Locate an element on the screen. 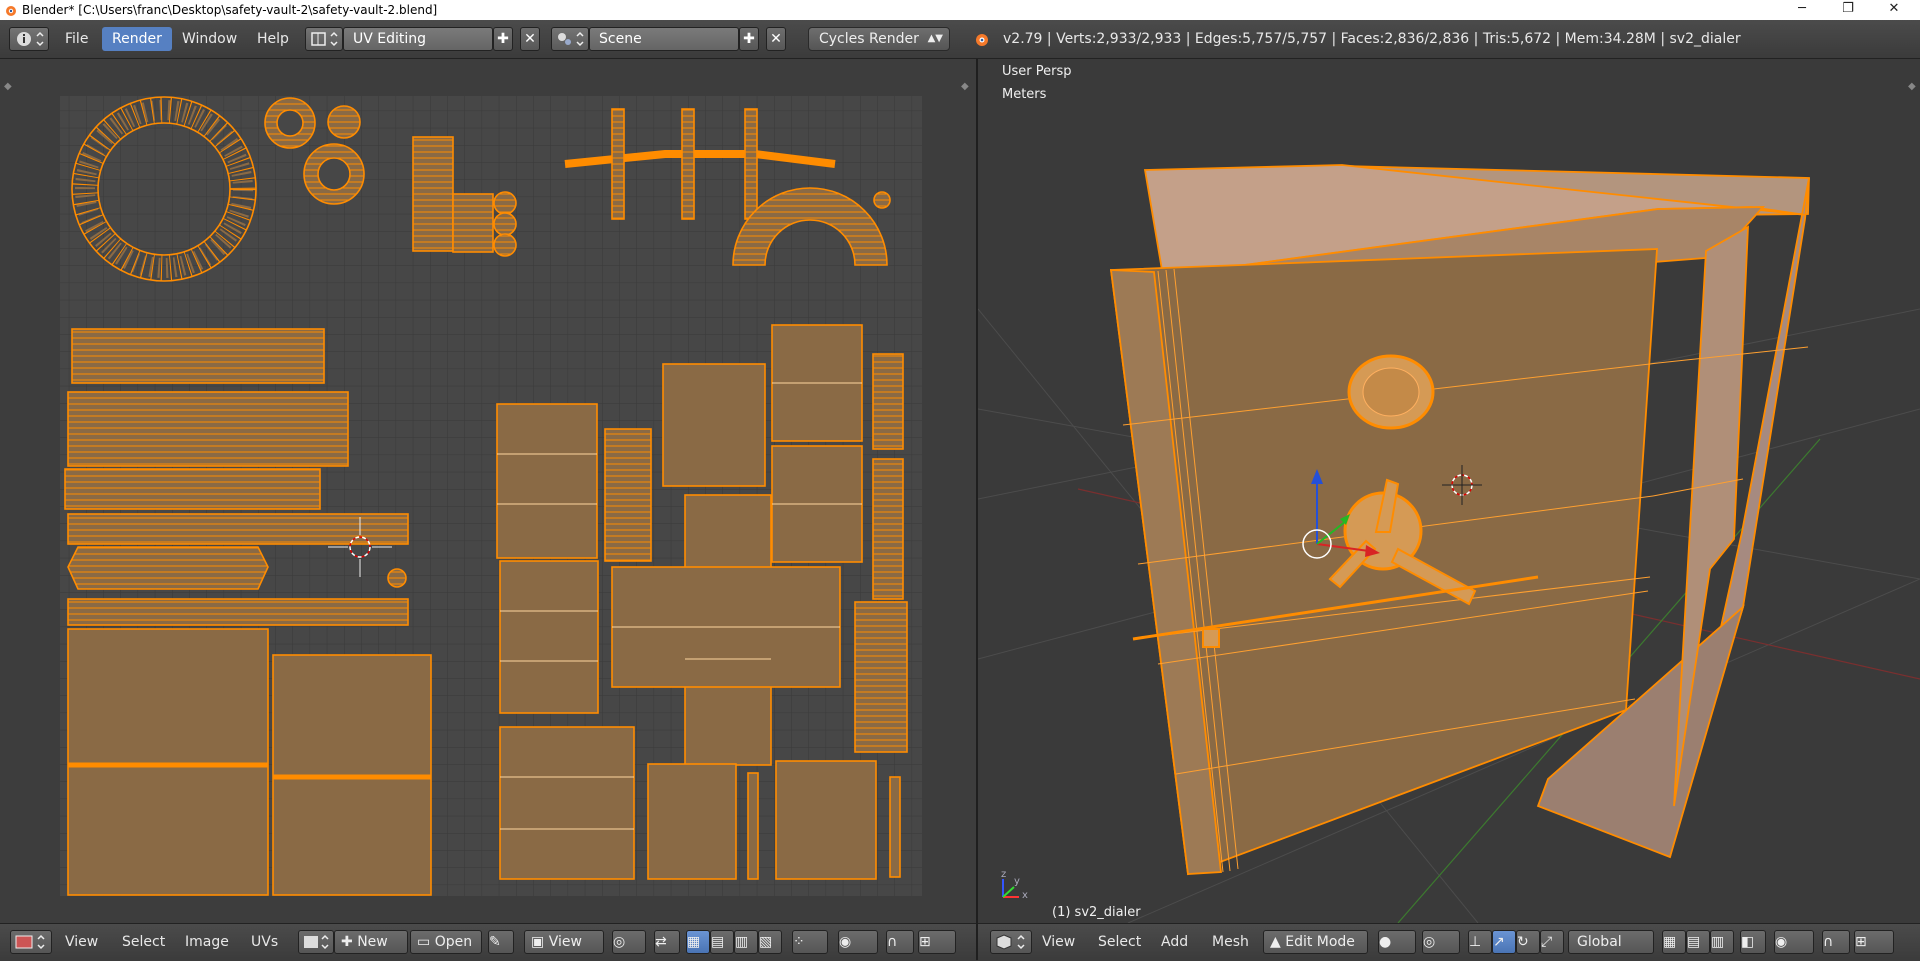 The width and height of the screenshot is (1920, 961). active-object-label: (1) sv2_dialer is located at coordinates (1096, 912).